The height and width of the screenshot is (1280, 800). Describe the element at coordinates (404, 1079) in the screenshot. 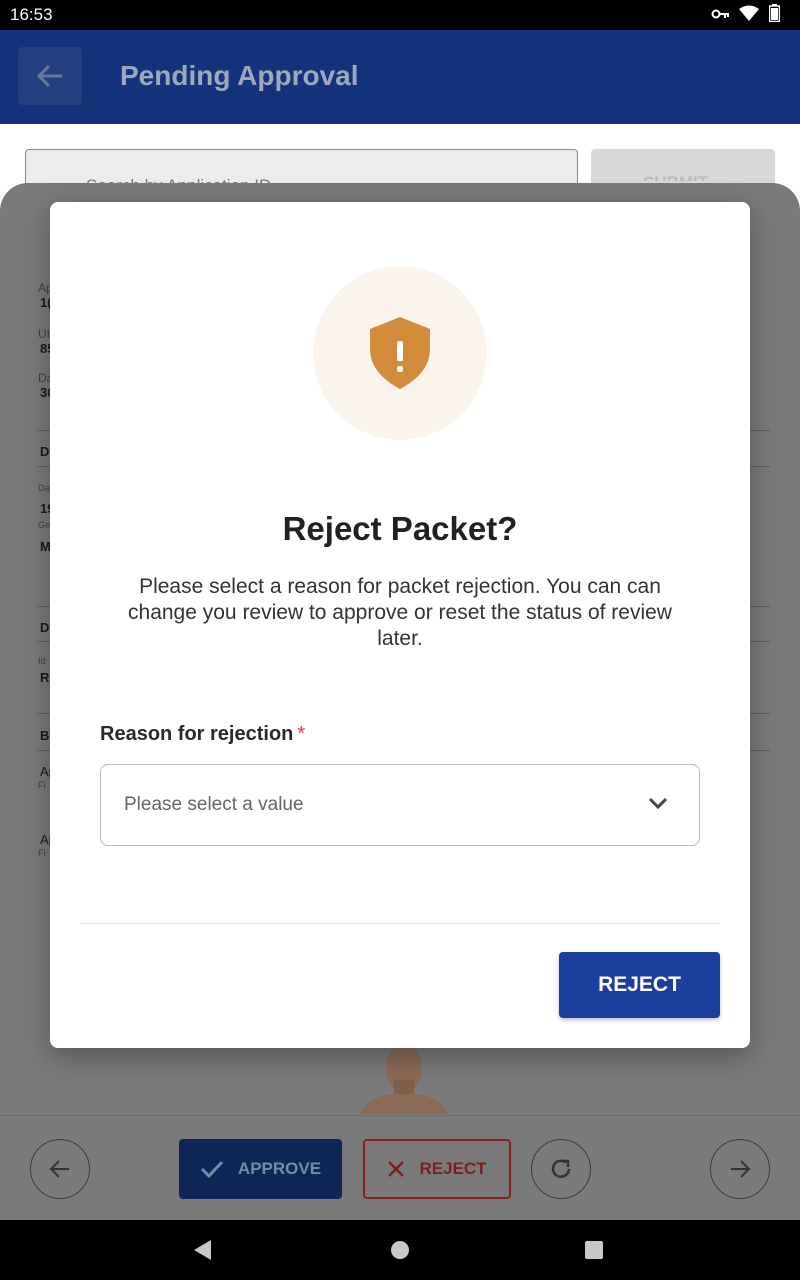

I see `applicant-photo` at that location.